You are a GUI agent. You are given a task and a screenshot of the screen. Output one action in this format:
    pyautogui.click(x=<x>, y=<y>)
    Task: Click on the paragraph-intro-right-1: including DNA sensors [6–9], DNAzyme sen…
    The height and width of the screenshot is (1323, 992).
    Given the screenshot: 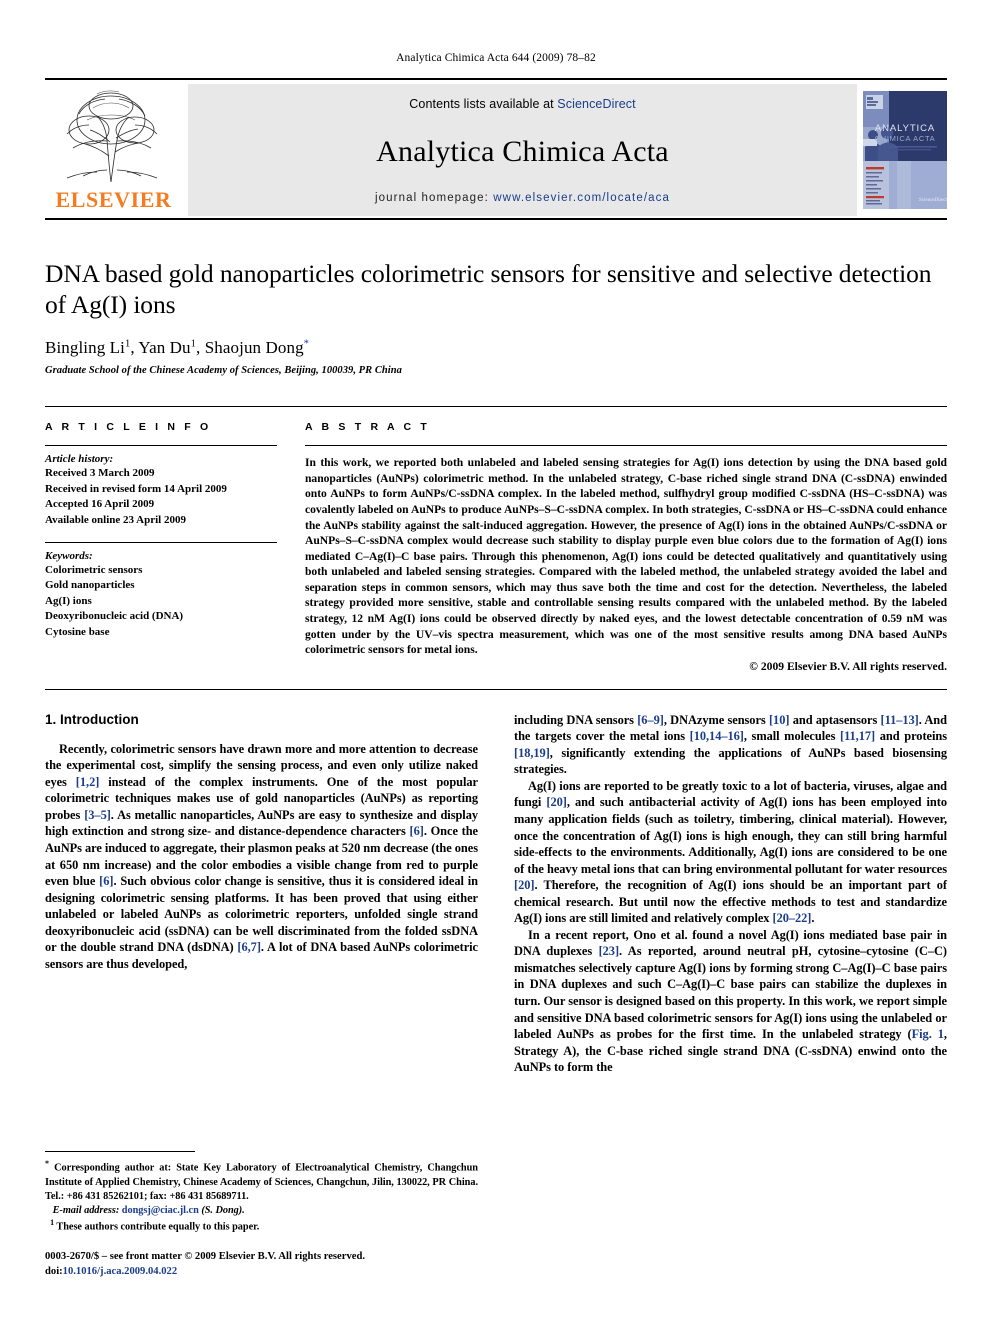 What is the action you would take?
    pyautogui.click(x=730, y=745)
    